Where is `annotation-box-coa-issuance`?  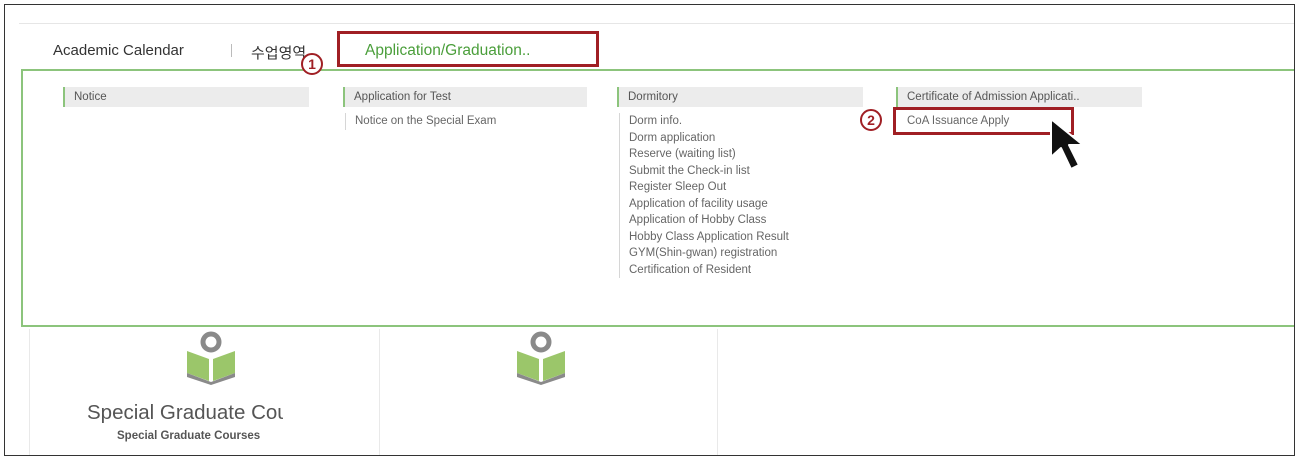 annotation-box-coa-issuance is located at coordinates (983, 121).